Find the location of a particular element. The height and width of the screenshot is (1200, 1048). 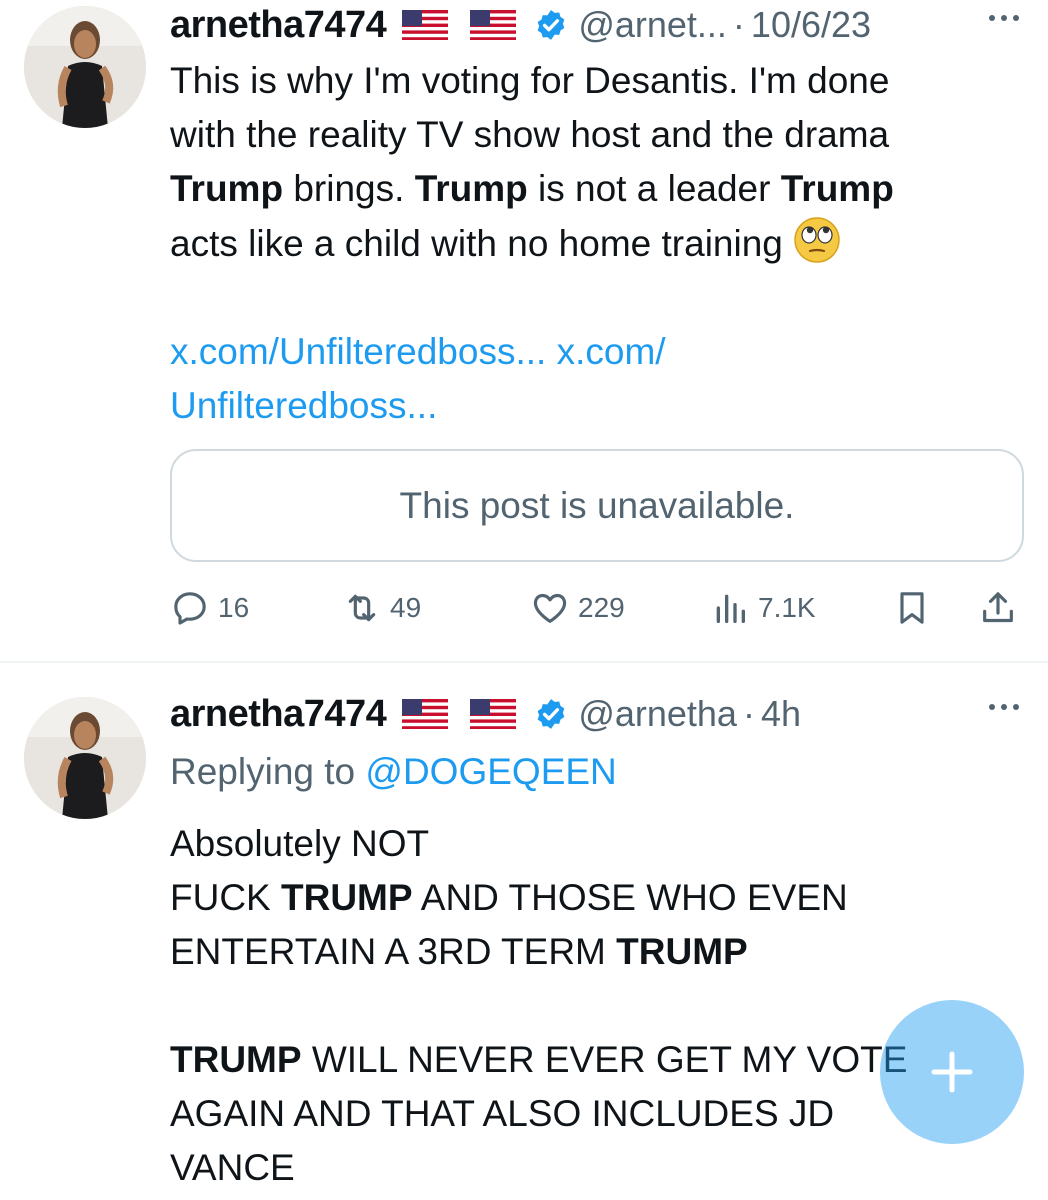

like-button: 229 is located at coordinates (577, 608).